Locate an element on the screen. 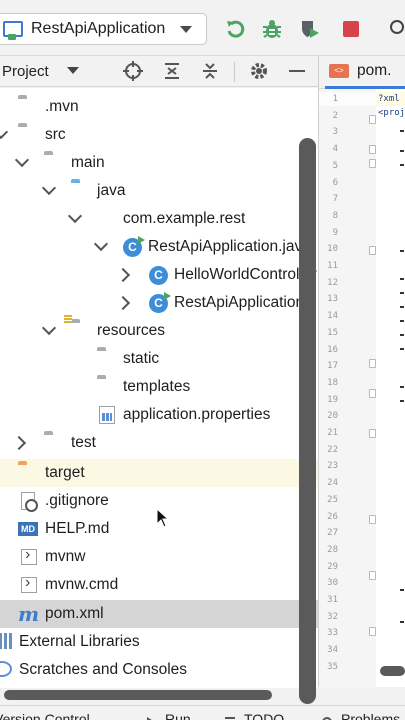 This screenshot has height=720, width=405. line-number: 14 is located at coordinates (332, 316).